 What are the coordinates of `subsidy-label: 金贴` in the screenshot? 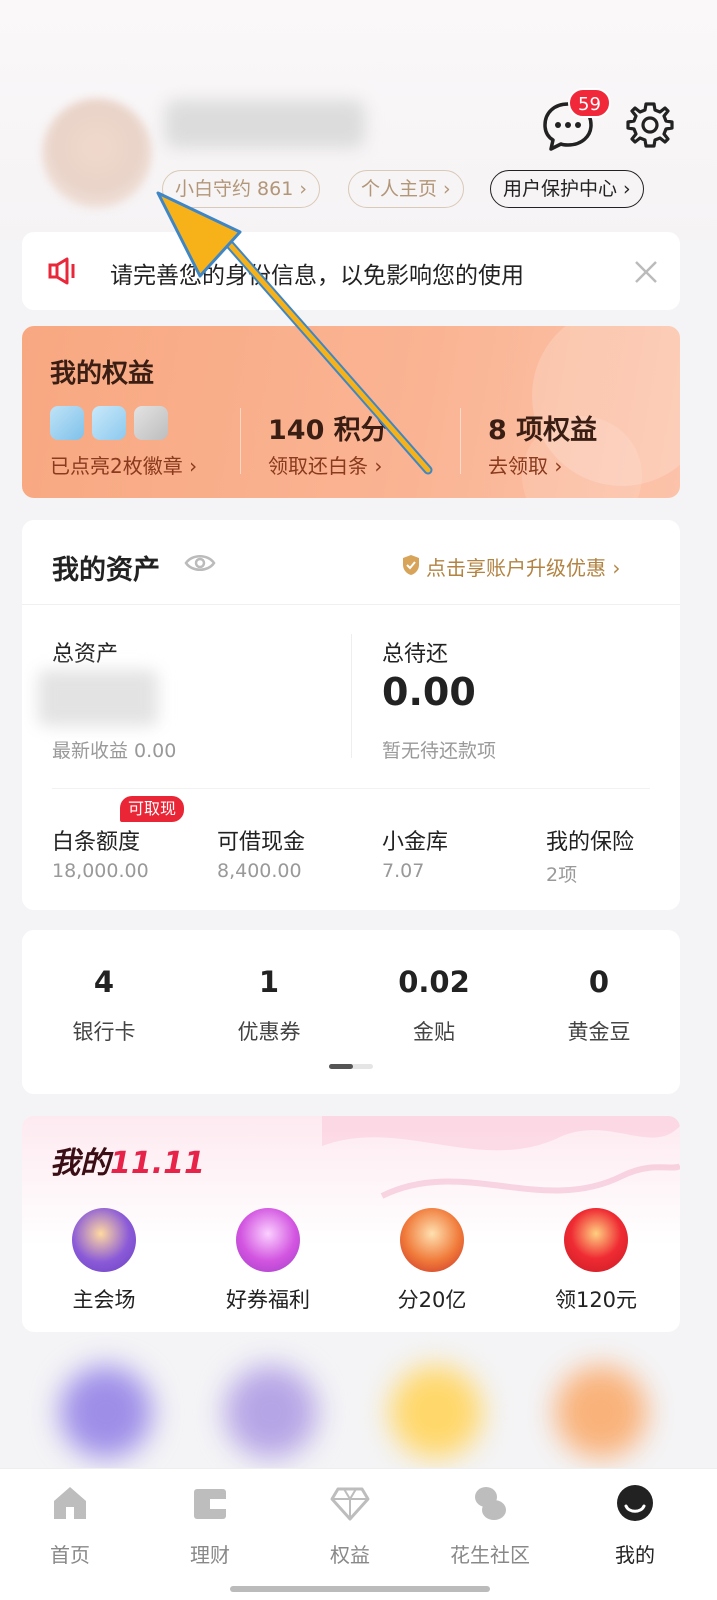 It's located at (434, 1031).